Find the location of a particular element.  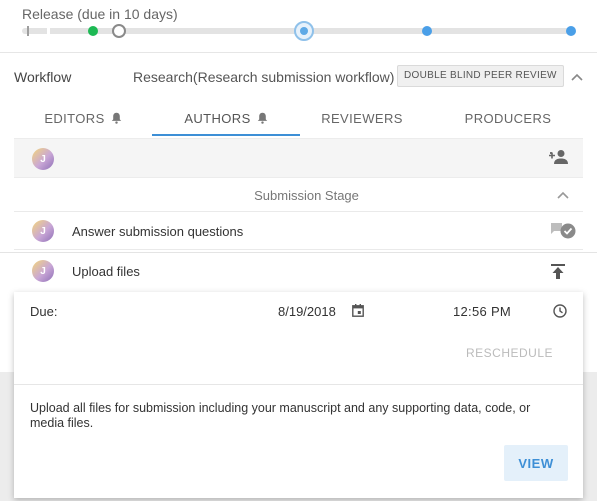

milestone-completed-dot is located at coordinates (93, 31).